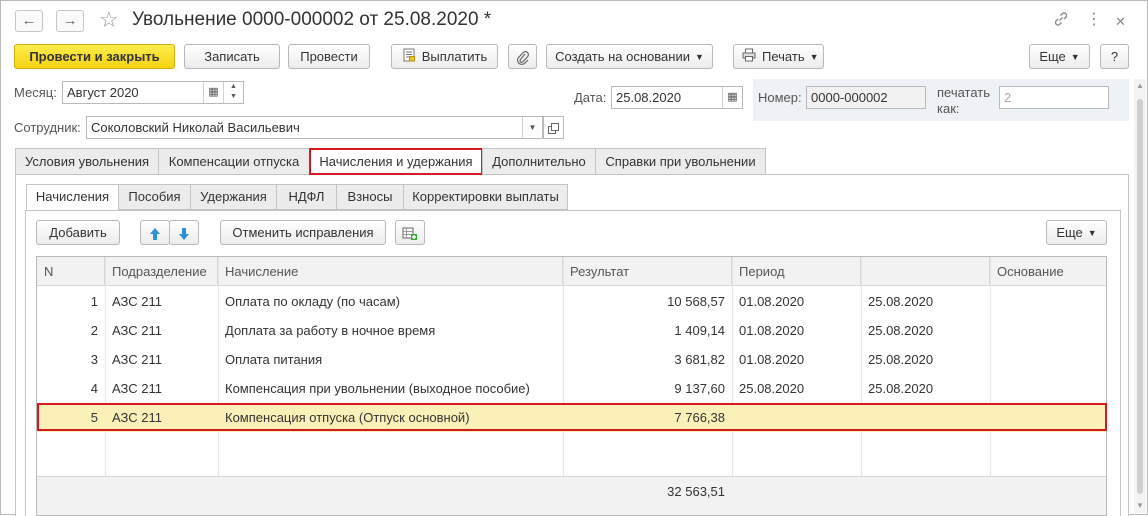 This screenshot has height=516, width=1148. I want to click on cell-accrual: Доплата за работу в ночное время, so click(330, 330).